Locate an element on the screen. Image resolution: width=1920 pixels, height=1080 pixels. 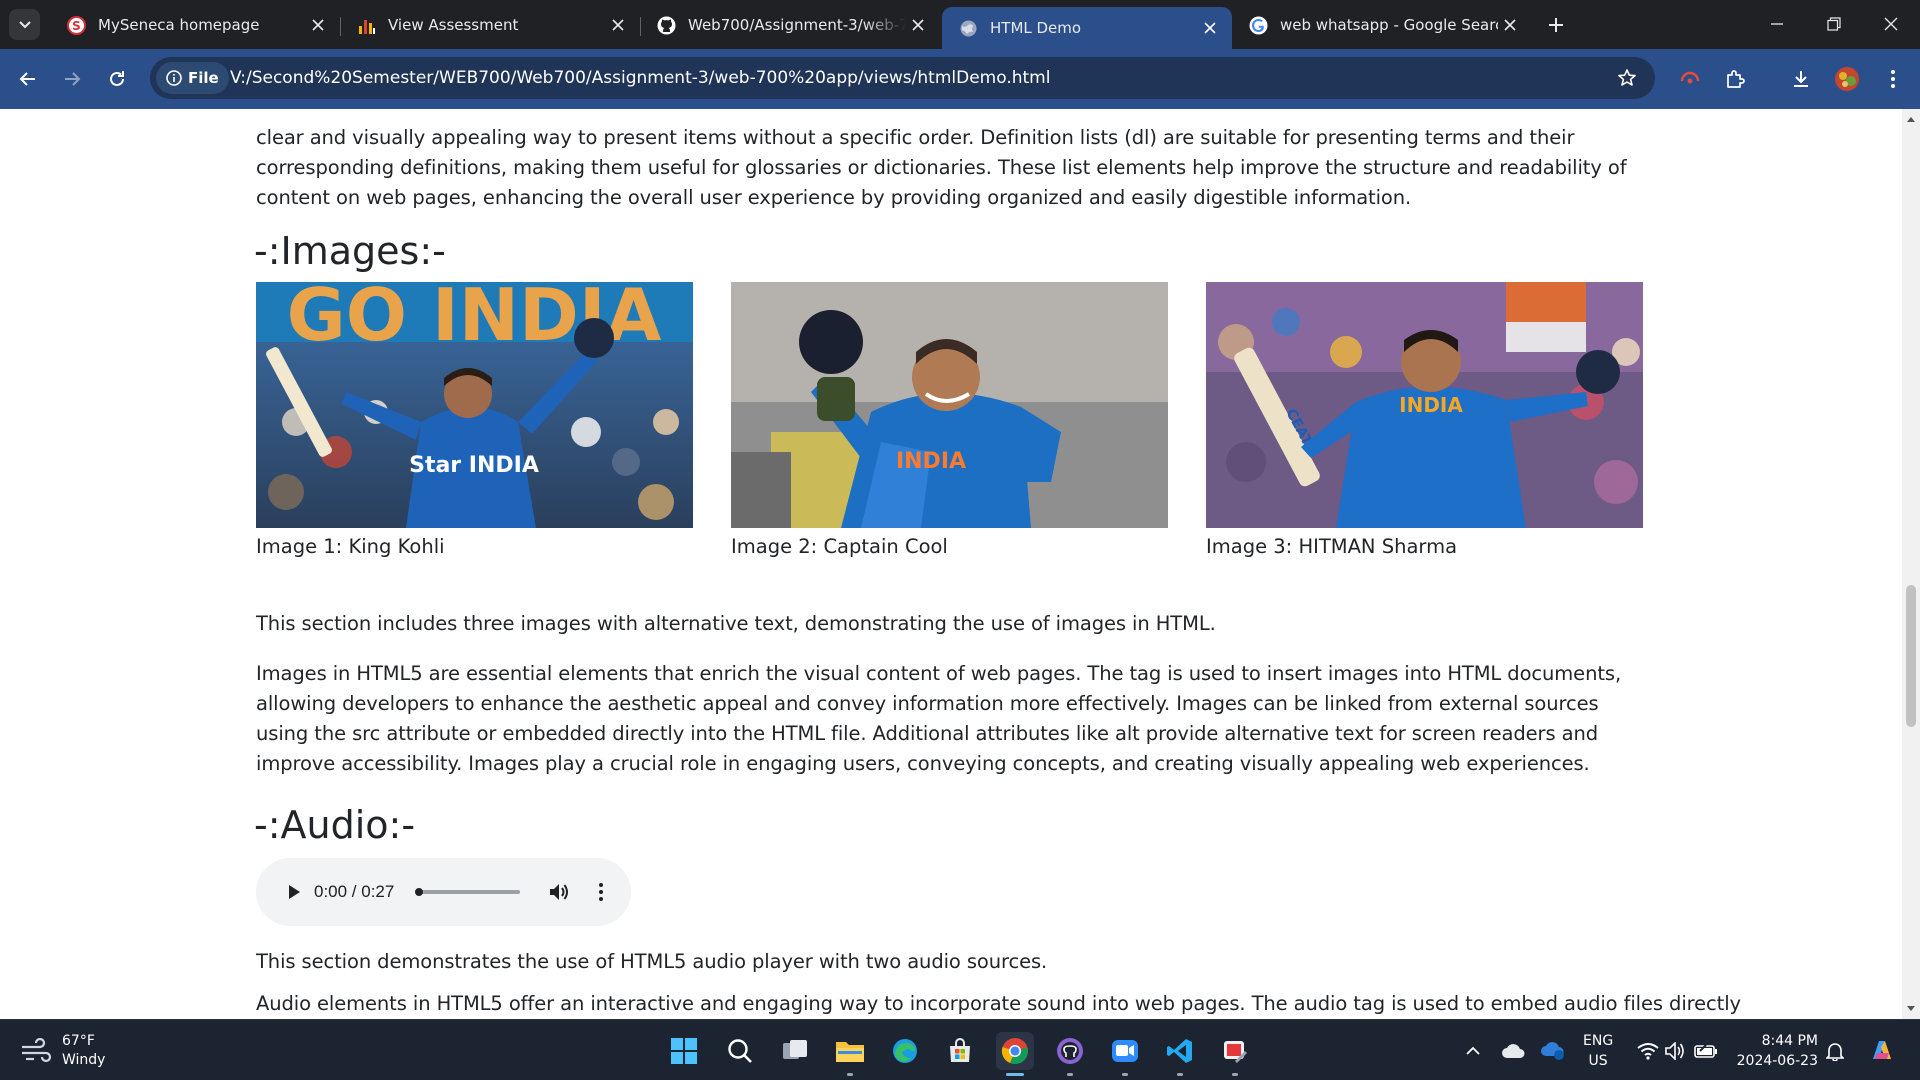
download-icon is located at coordinates (1801, 79).